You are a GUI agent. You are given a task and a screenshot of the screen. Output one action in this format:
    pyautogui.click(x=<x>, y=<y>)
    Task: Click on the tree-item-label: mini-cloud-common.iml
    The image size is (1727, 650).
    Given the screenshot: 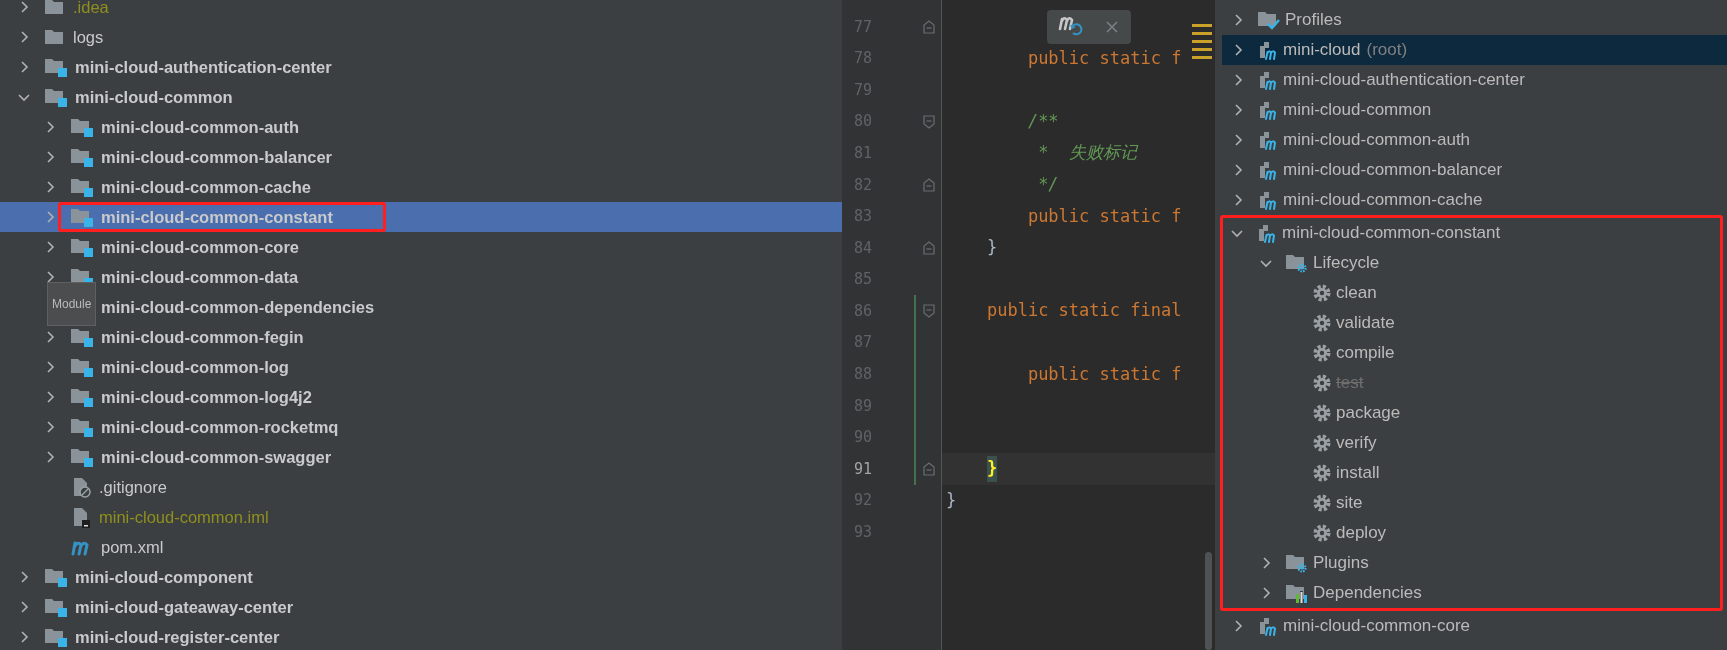 What is the action you would take?
    pyautogui.click(x=184, y=517)
    